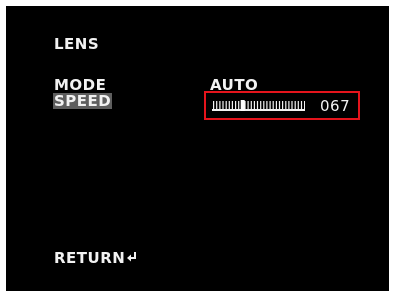 The image size is (396, 298). I want to click on speed-label: SPEED, so click(83, 101).